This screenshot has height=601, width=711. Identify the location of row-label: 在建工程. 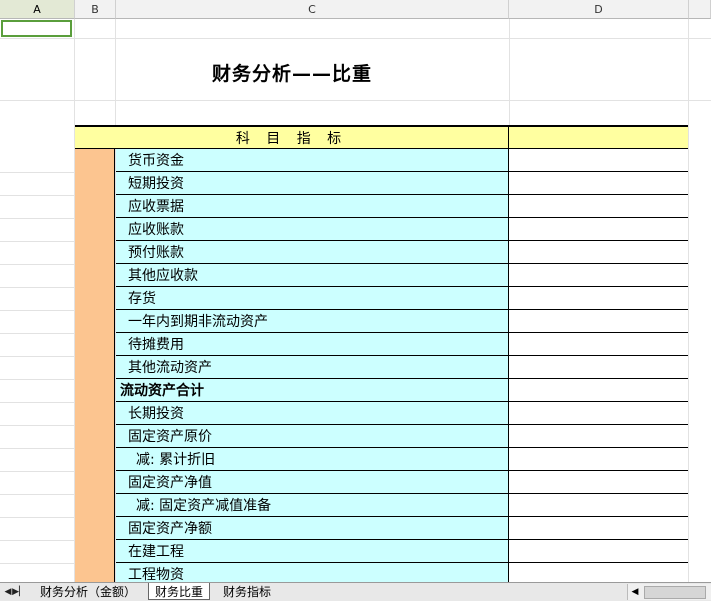
(312, 551).